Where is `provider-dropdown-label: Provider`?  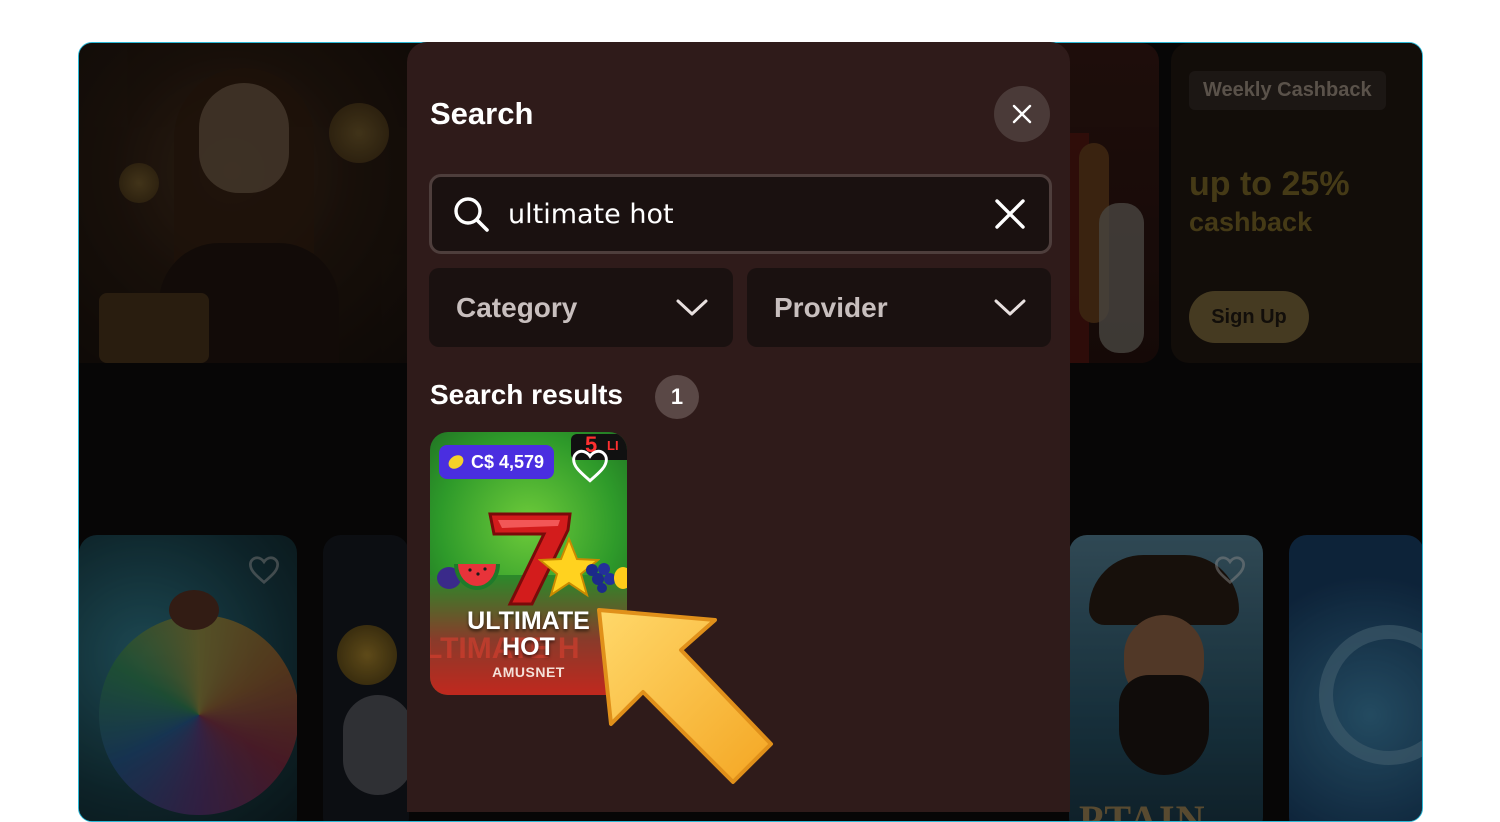 provider-dropdown-label: Provider is located at coordinates (831, 307).